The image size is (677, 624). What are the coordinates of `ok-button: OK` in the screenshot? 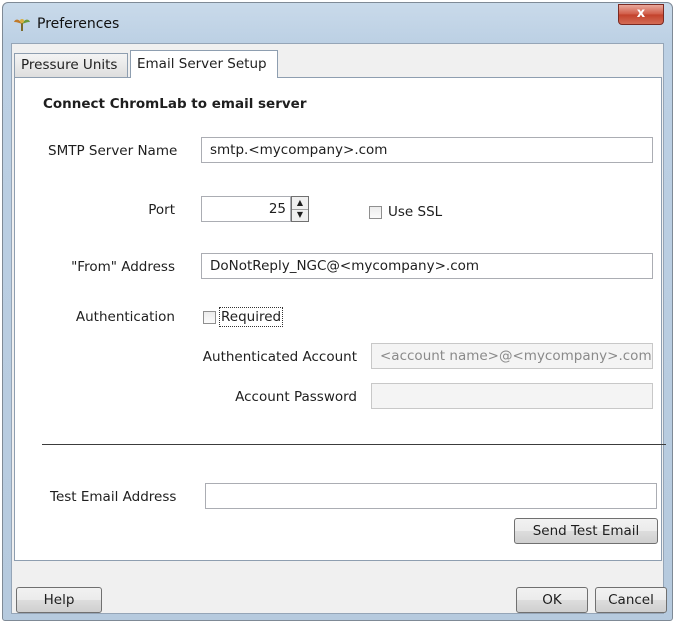 It's located at (552, 600).